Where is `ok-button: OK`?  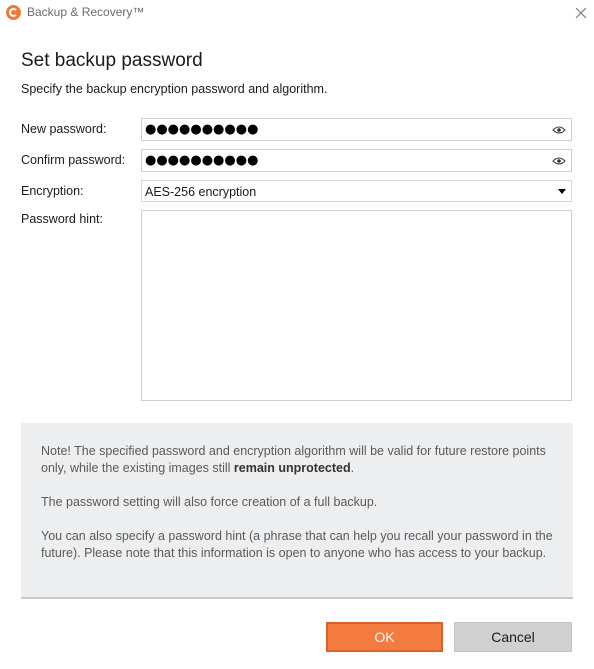 ok-button: OK is located at coordinates (384, 637).